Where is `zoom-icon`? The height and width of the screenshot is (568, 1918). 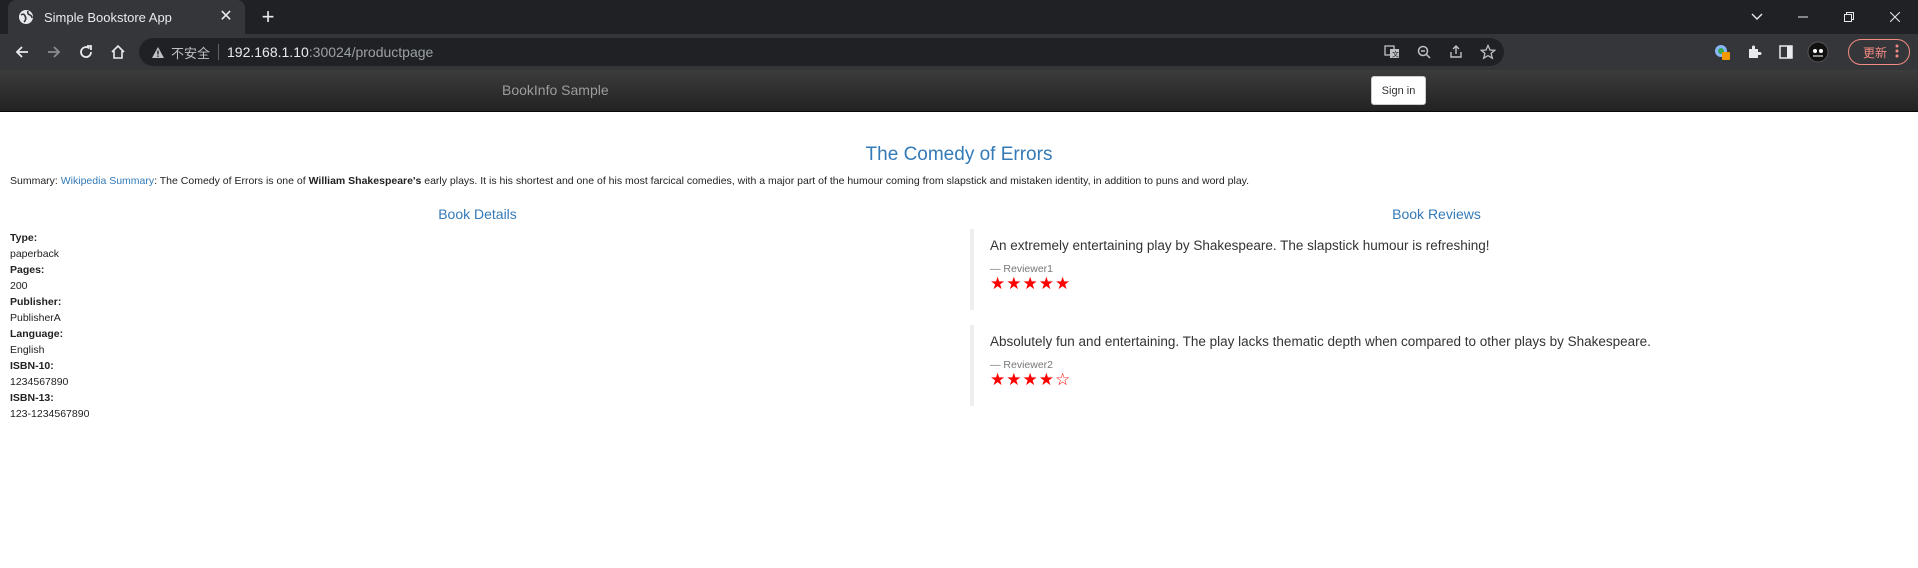
zoom-icon is located at coordinates (1424, 52).